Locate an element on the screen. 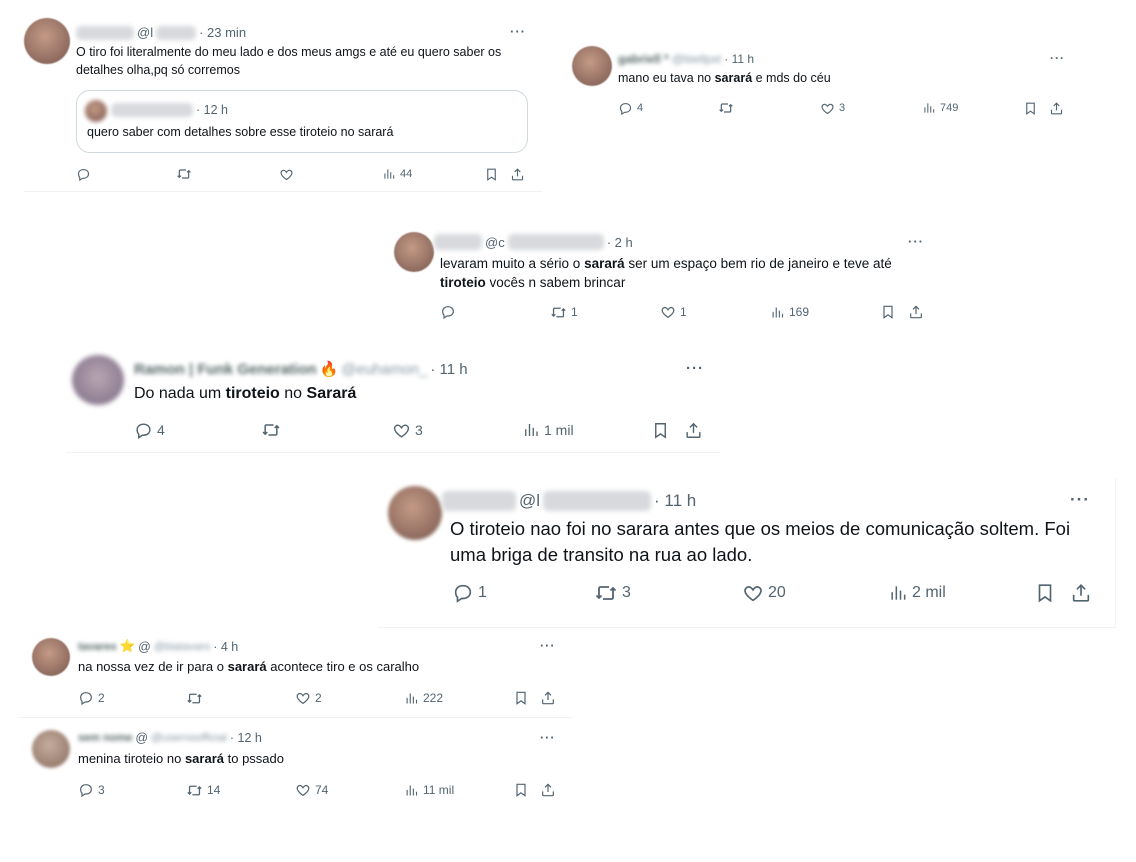 The image size is (1136, 862). views-button: 169 is located at coordinates (789, 312).